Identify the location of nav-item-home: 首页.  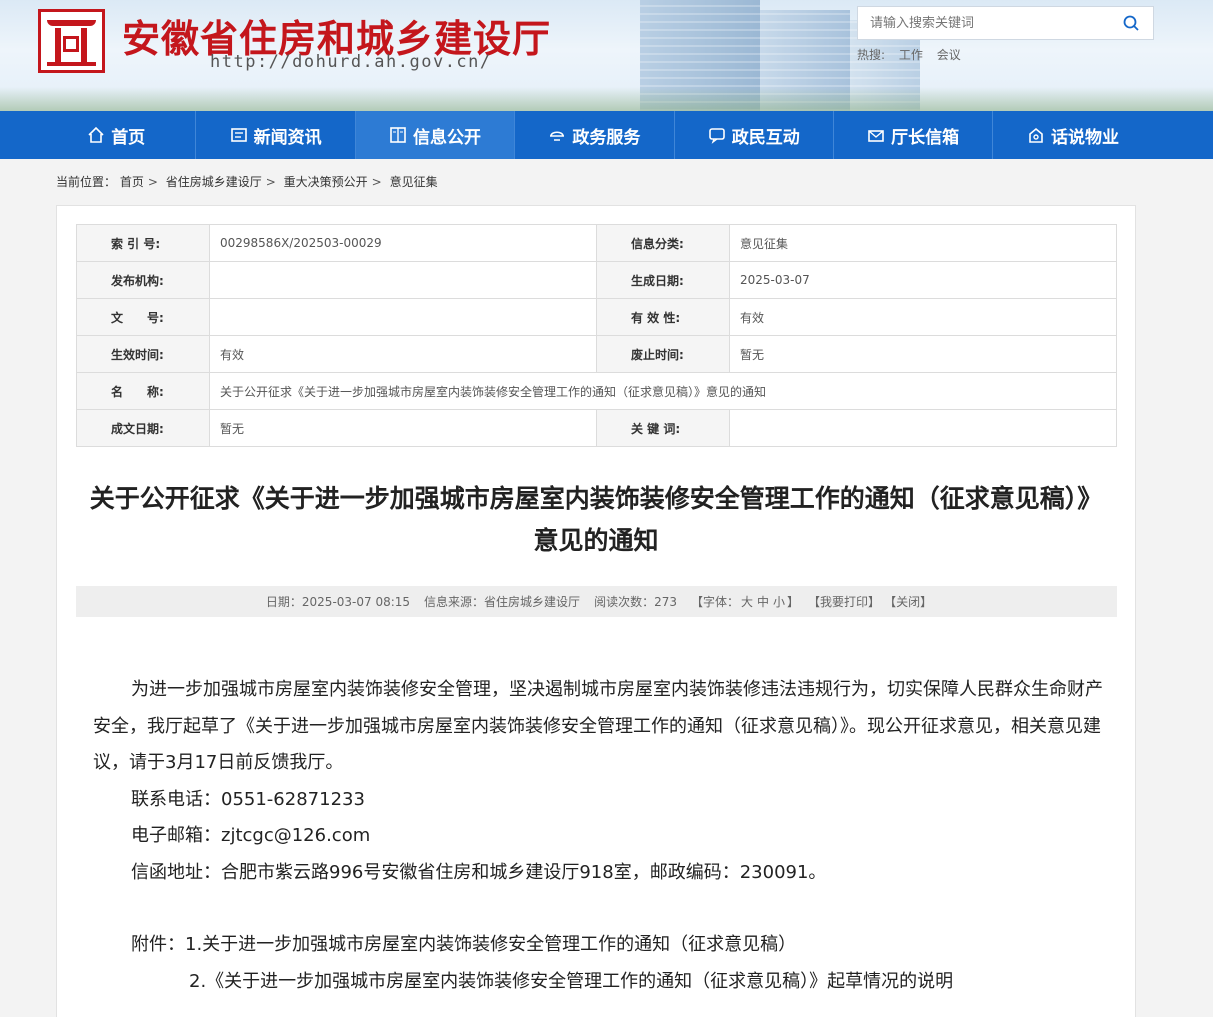
(117, 135).